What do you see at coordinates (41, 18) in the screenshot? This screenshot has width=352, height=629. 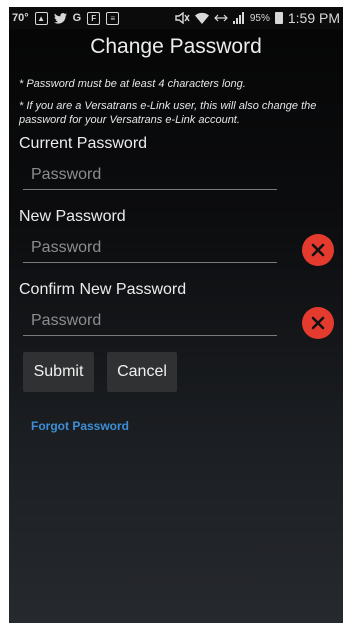 I see `gallery-icon: ▲` at bounding box center [41, 18].